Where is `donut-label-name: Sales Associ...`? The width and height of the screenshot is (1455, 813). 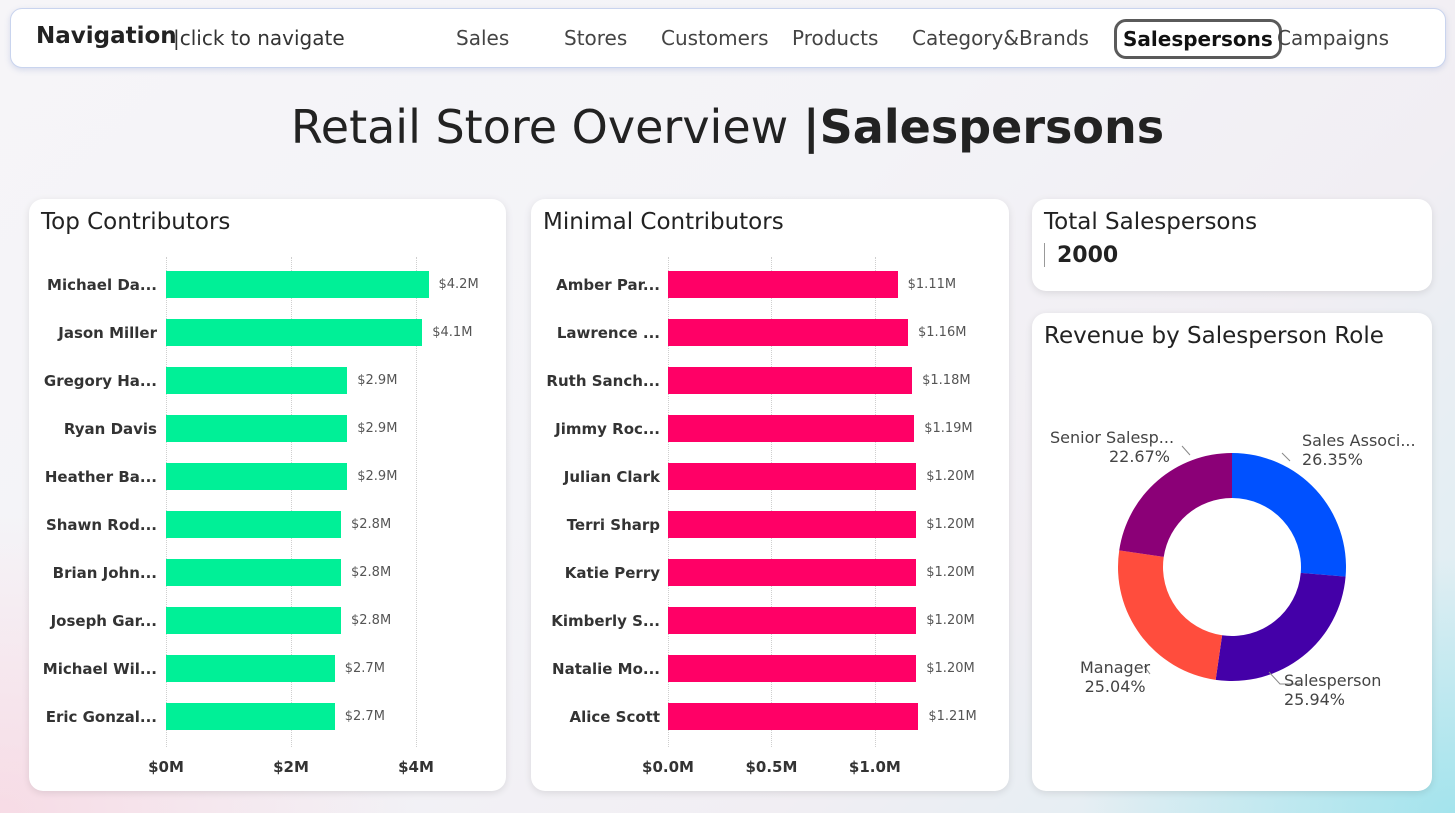 donut-label-name: Sales Associ... is located at coordinates (1359, 440).